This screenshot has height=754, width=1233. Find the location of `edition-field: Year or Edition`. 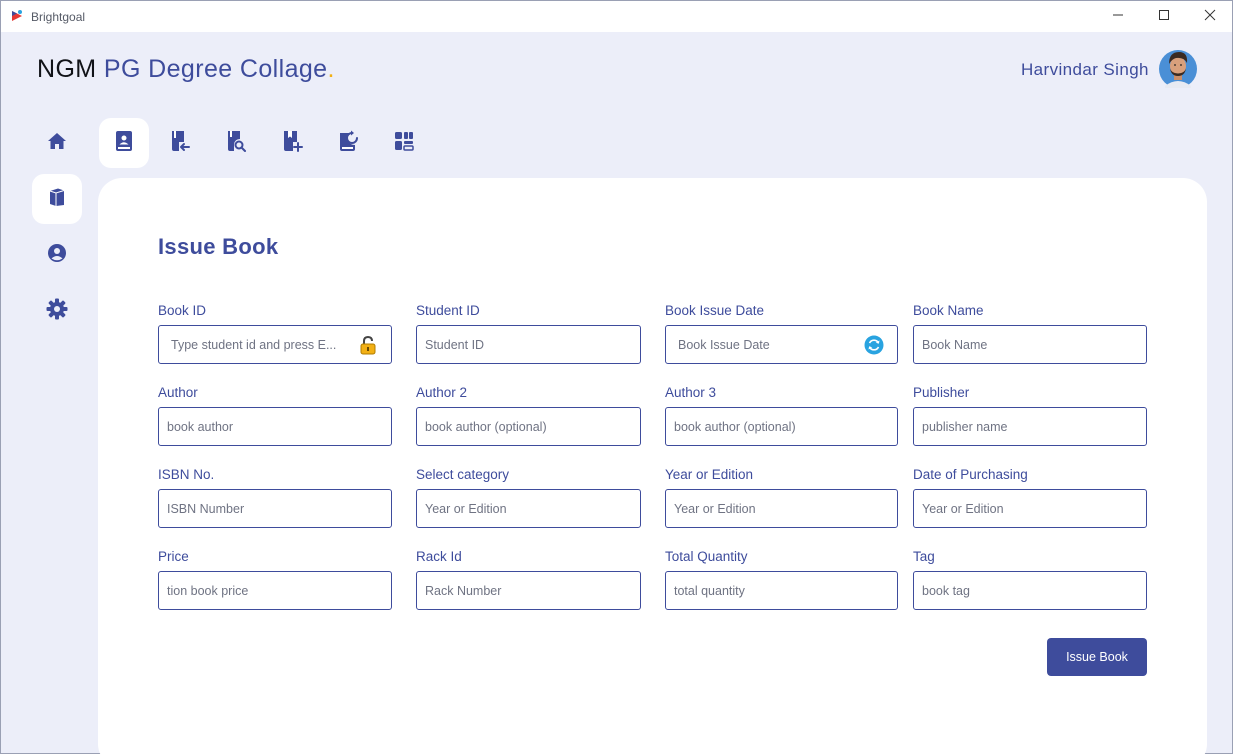

edition-field: Year or Edition is located at coordinates (781, 508).